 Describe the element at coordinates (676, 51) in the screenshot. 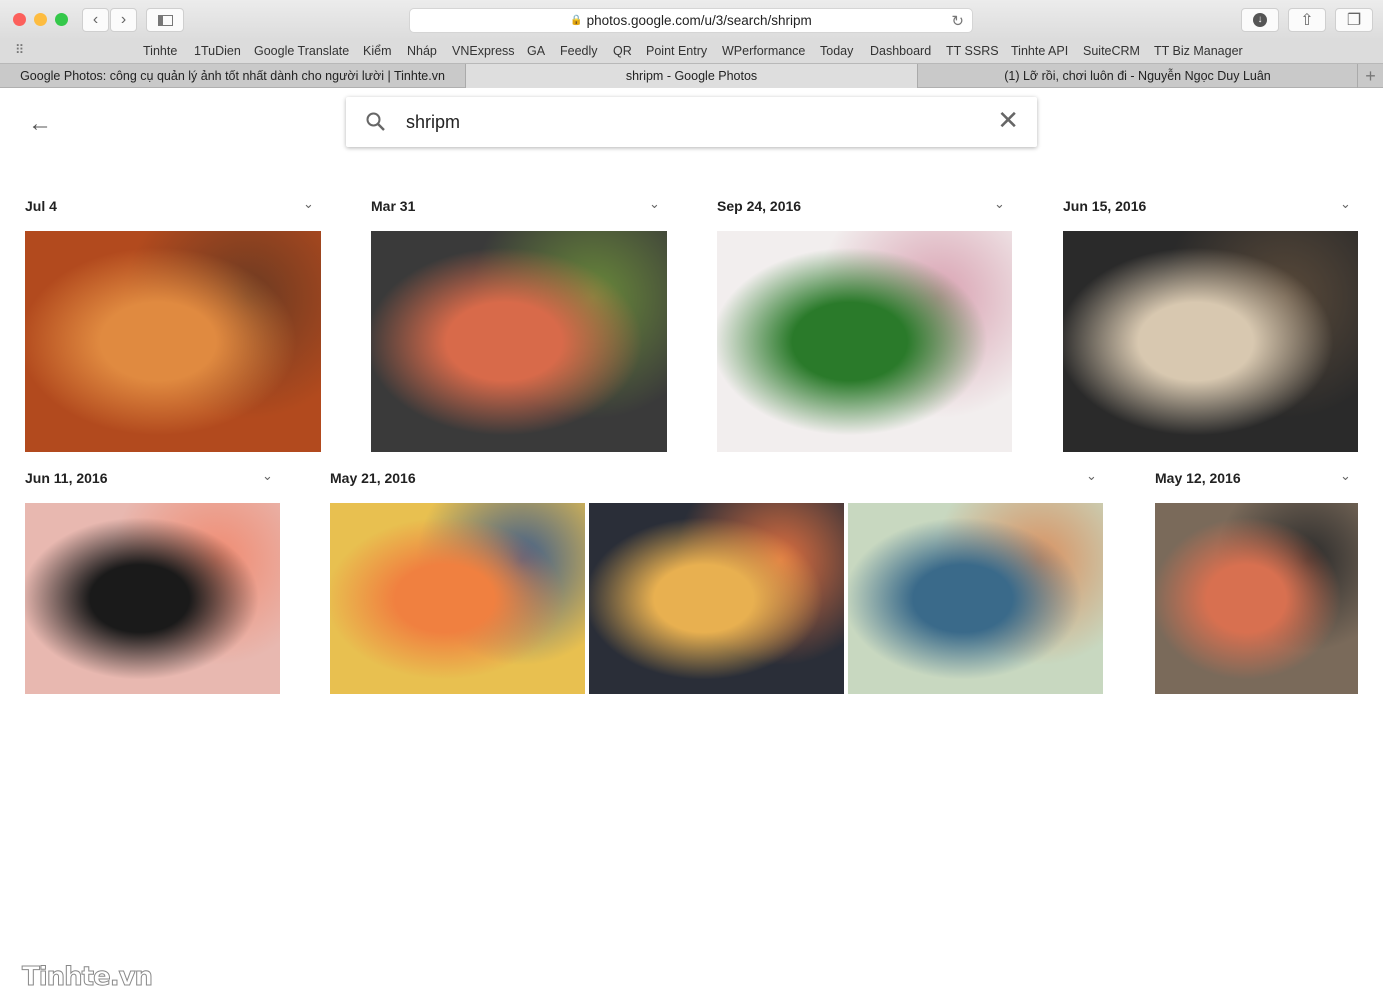

I see `bookmark-item: Point Entry` at that location.